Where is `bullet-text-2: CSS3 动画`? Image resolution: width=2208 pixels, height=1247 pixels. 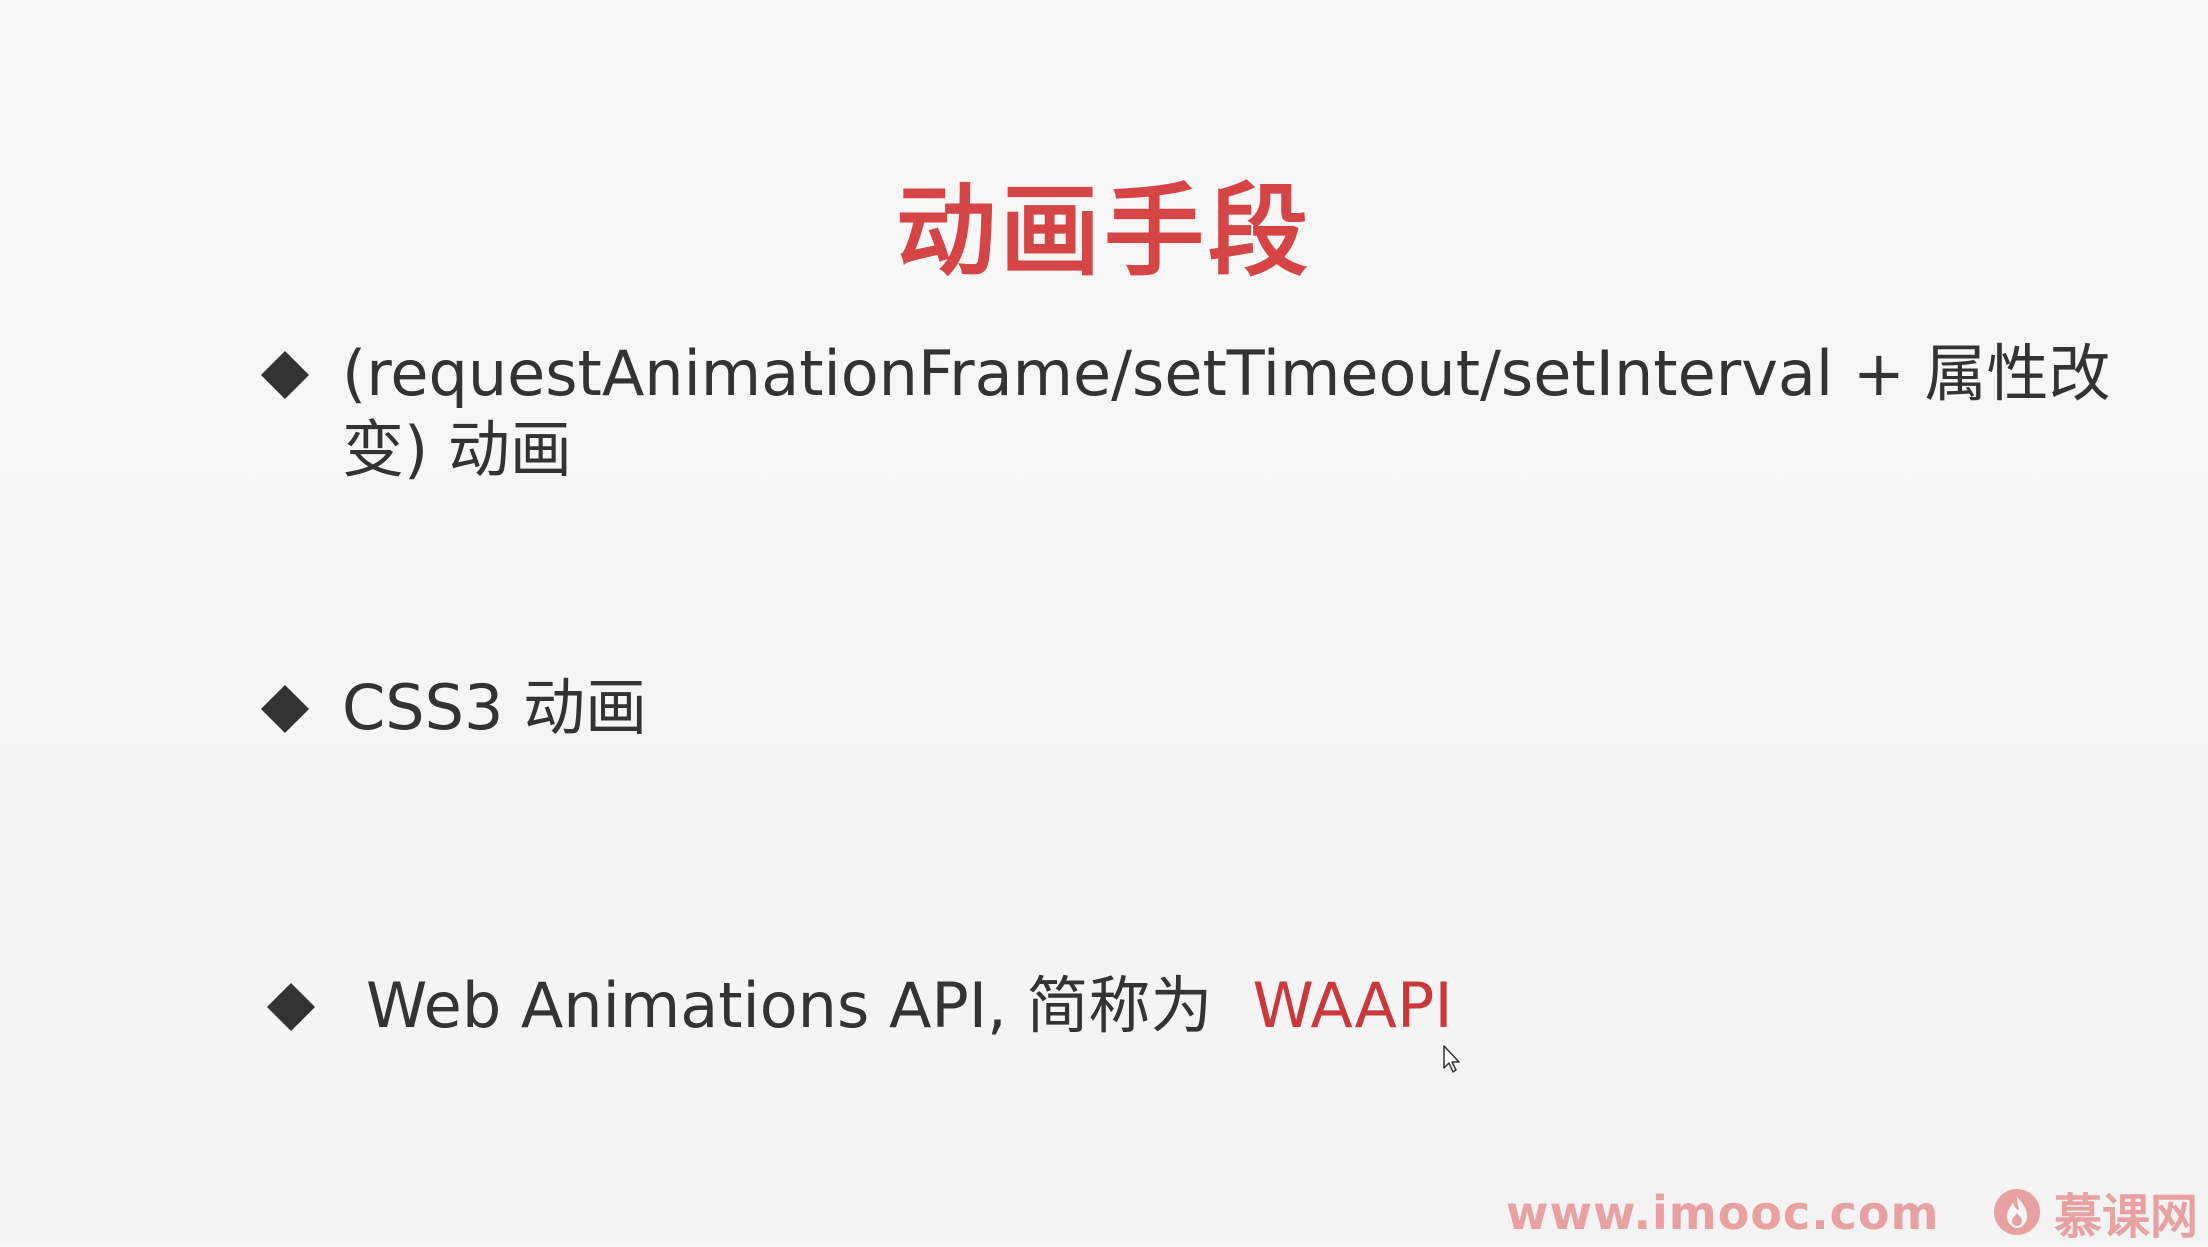 bullet-text-2: CSS3 动画 is located at coordinates (495, 707).